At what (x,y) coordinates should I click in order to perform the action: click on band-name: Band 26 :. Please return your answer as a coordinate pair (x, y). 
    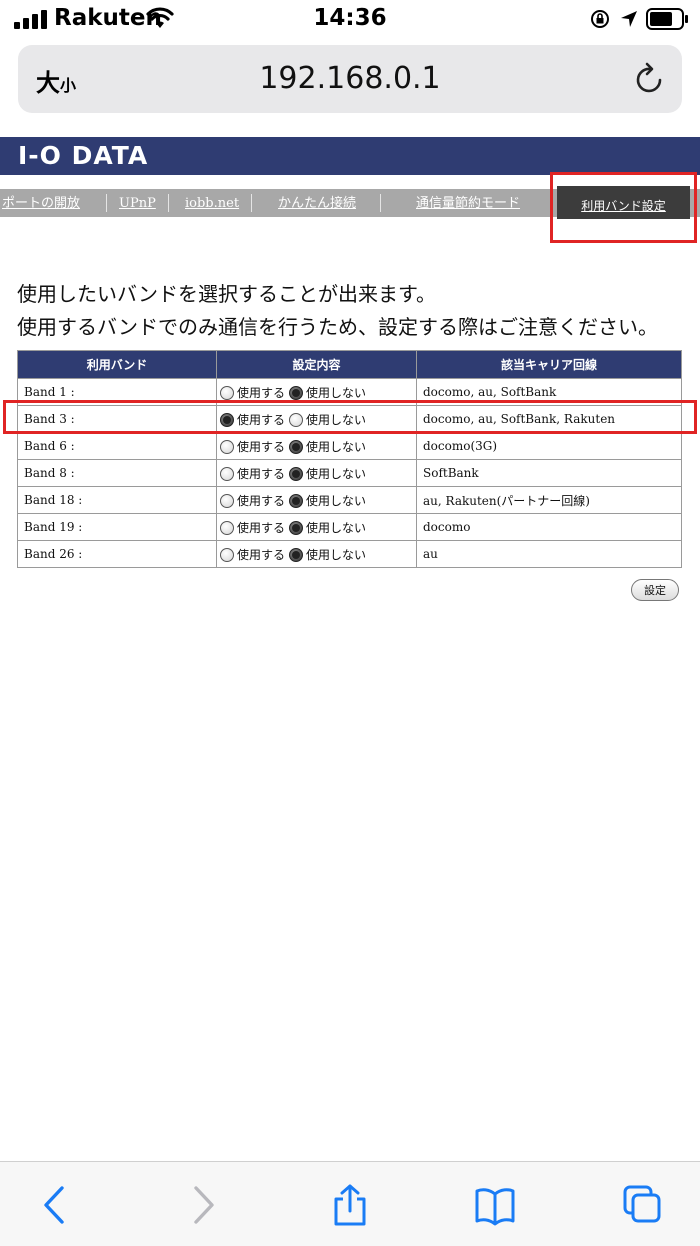
    Looking at the image, I should click on (117, 554).